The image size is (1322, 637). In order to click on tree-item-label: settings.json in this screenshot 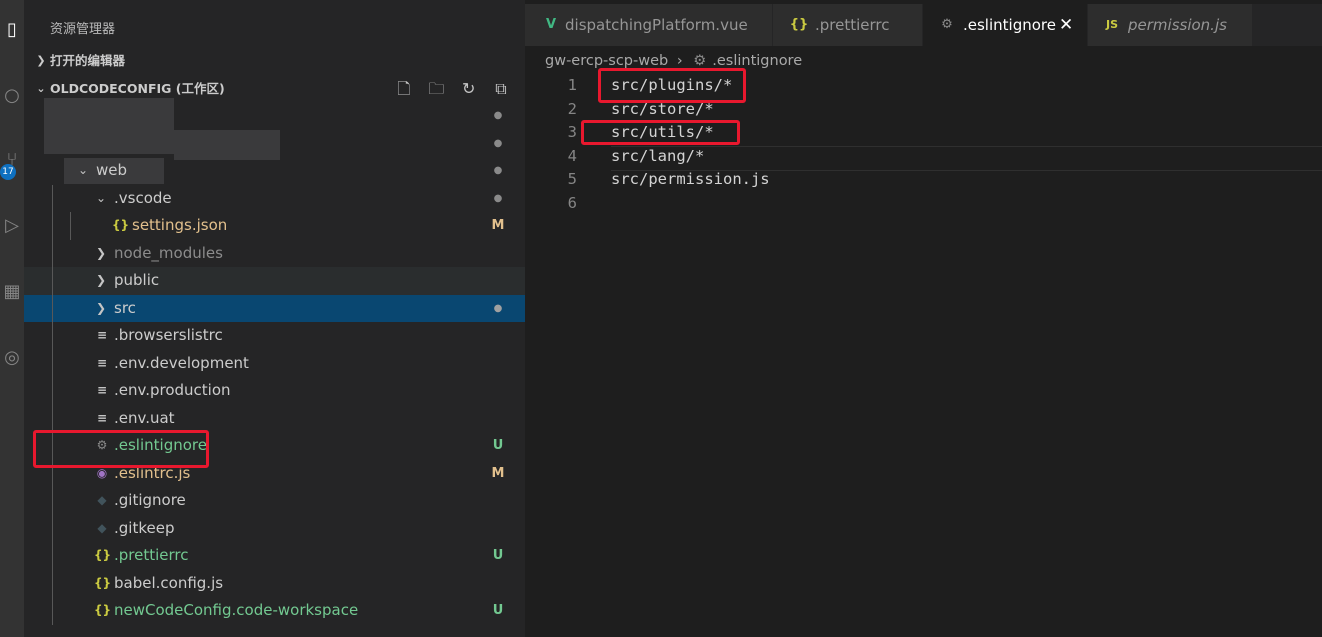, I will do `click(180, 225)`.